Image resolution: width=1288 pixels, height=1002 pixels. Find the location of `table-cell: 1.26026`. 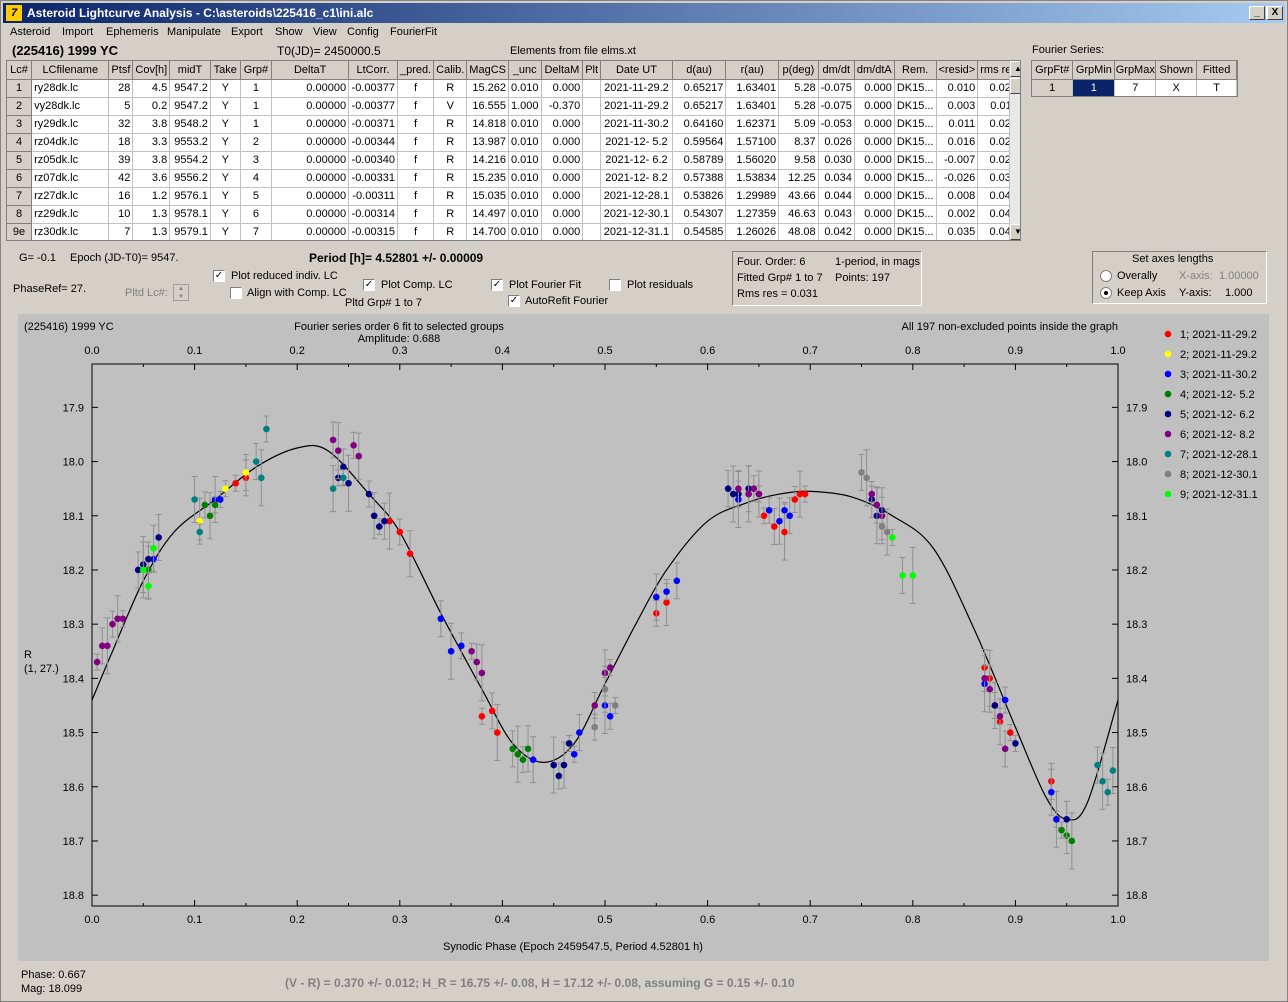

table-cell: 1.26026 is located at coordinates (752, 231).